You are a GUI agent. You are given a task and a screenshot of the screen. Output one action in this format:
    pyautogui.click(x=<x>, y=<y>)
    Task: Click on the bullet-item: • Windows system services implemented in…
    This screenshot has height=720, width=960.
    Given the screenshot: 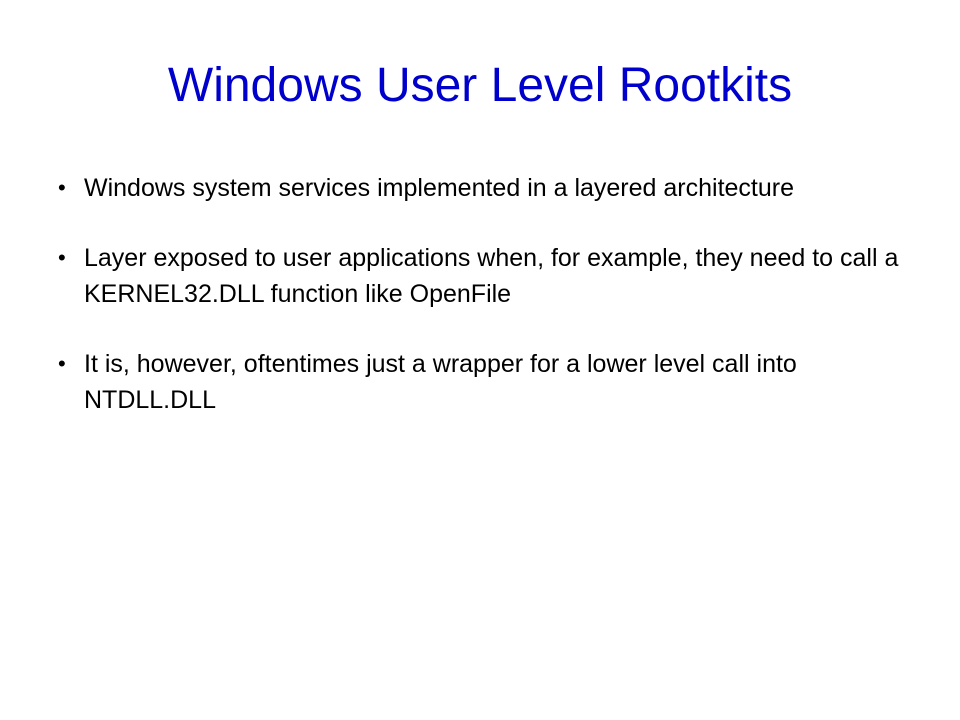 What is the action you would take?
    pyautogui.click(x=483, y=188)
    